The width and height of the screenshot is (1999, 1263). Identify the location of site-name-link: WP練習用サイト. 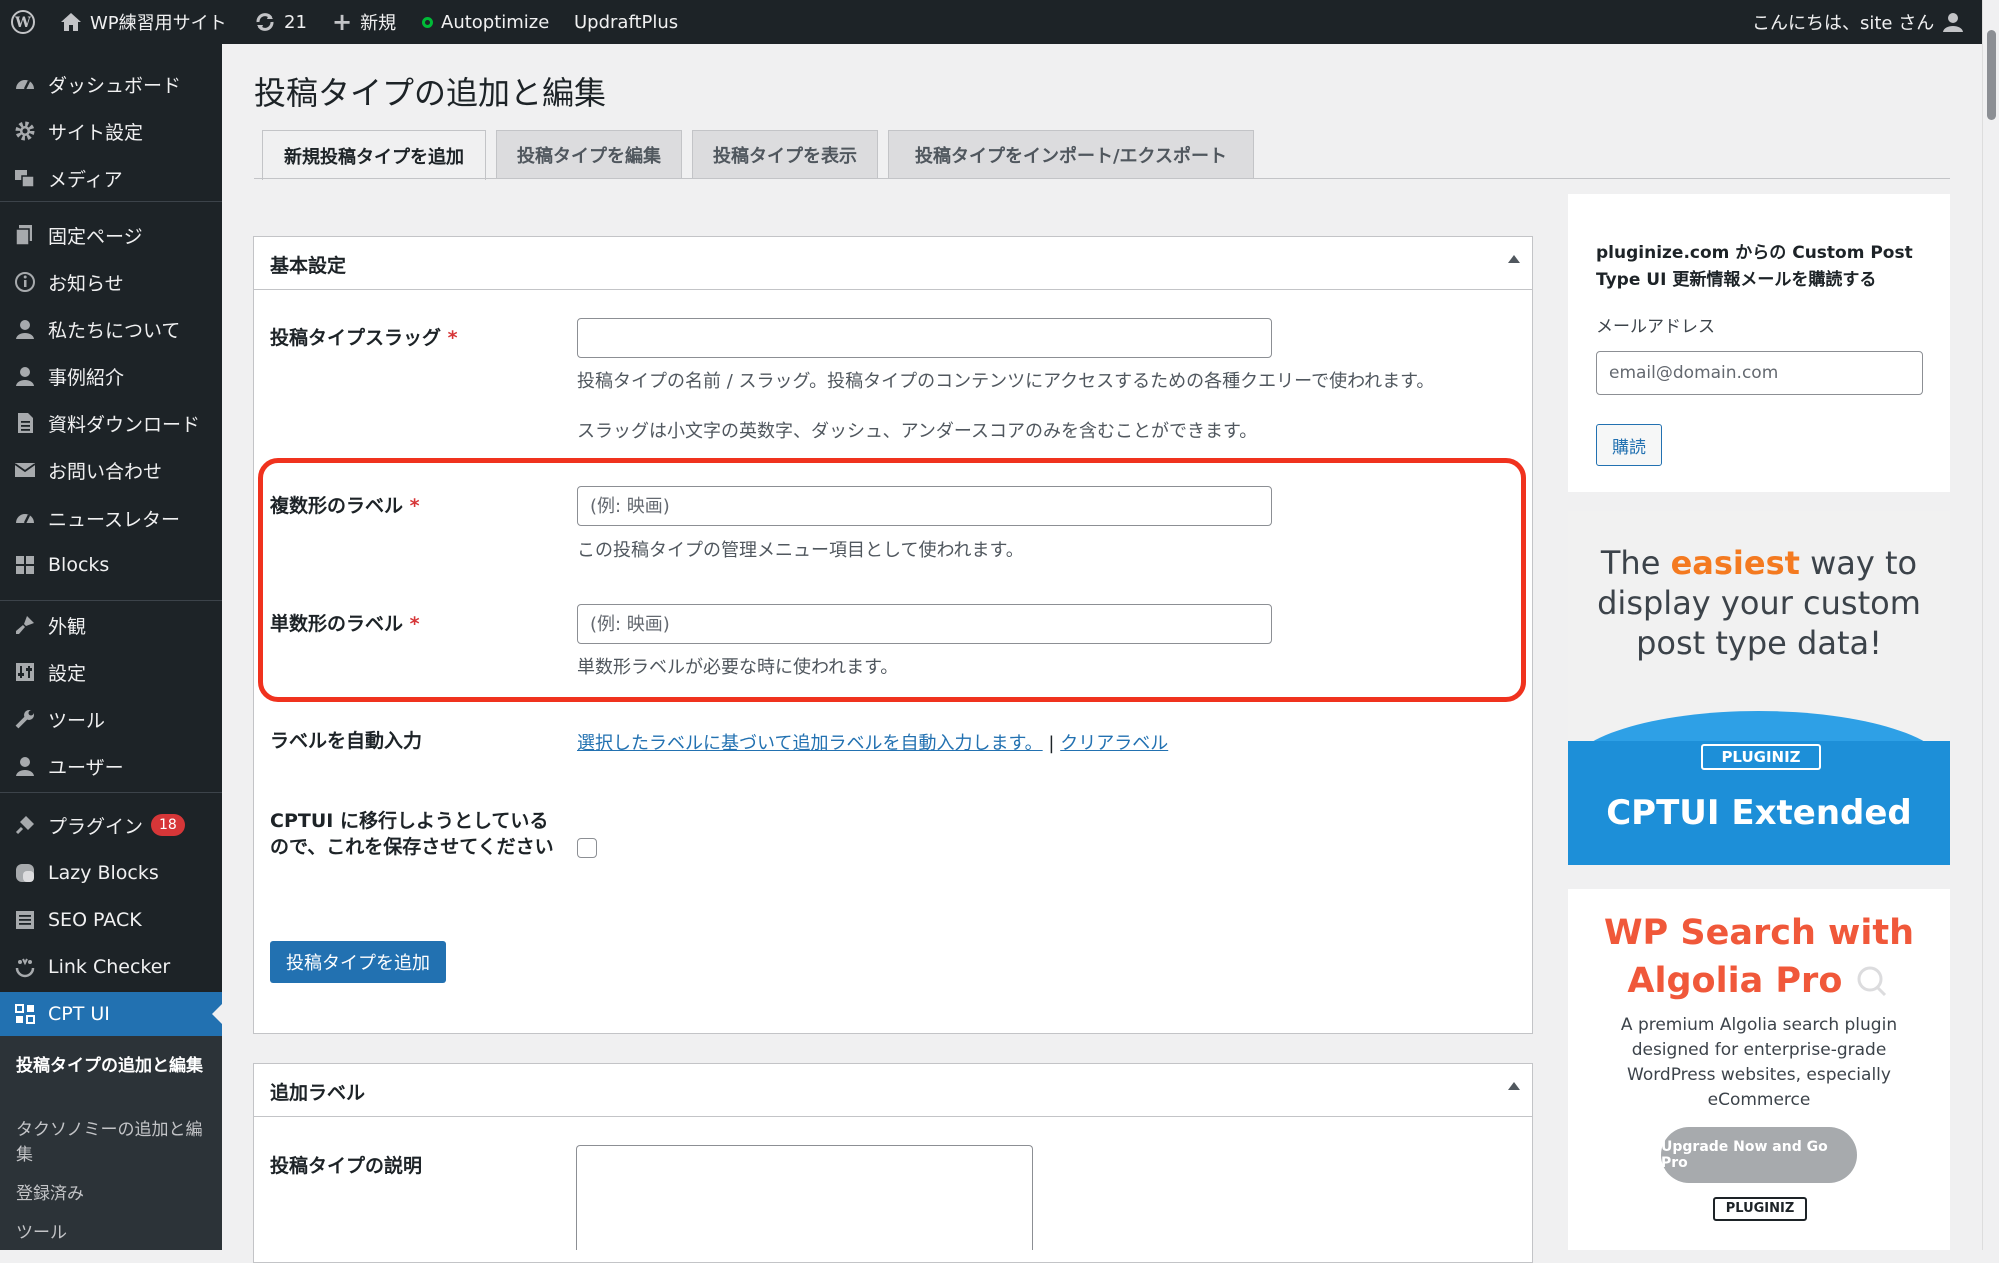
(143, 22).